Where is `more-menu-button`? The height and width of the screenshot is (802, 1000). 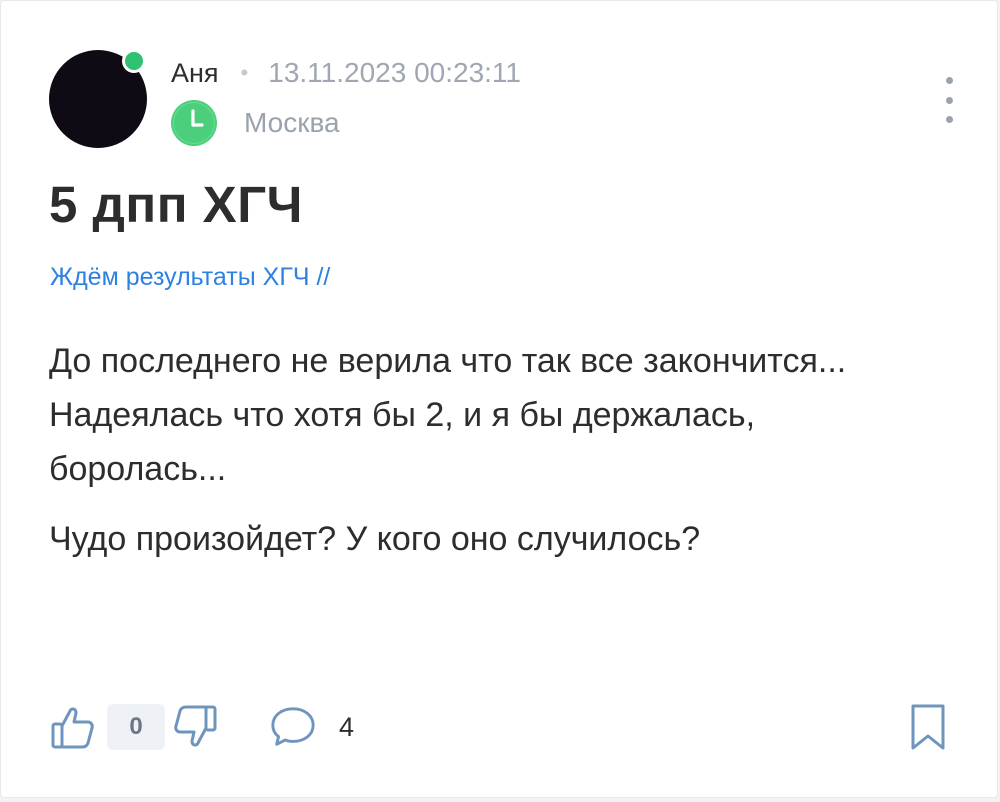 more-menu-button is located at coordinates (949, 100).